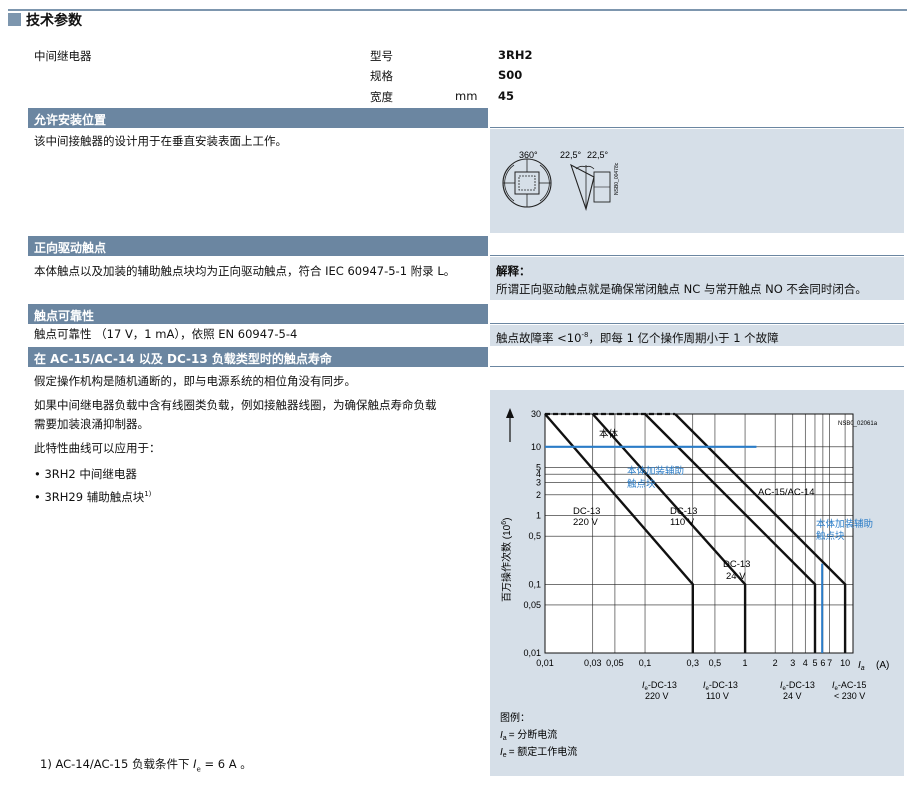  I want to click on x-tick-label: 0,3, so click(692, 663).